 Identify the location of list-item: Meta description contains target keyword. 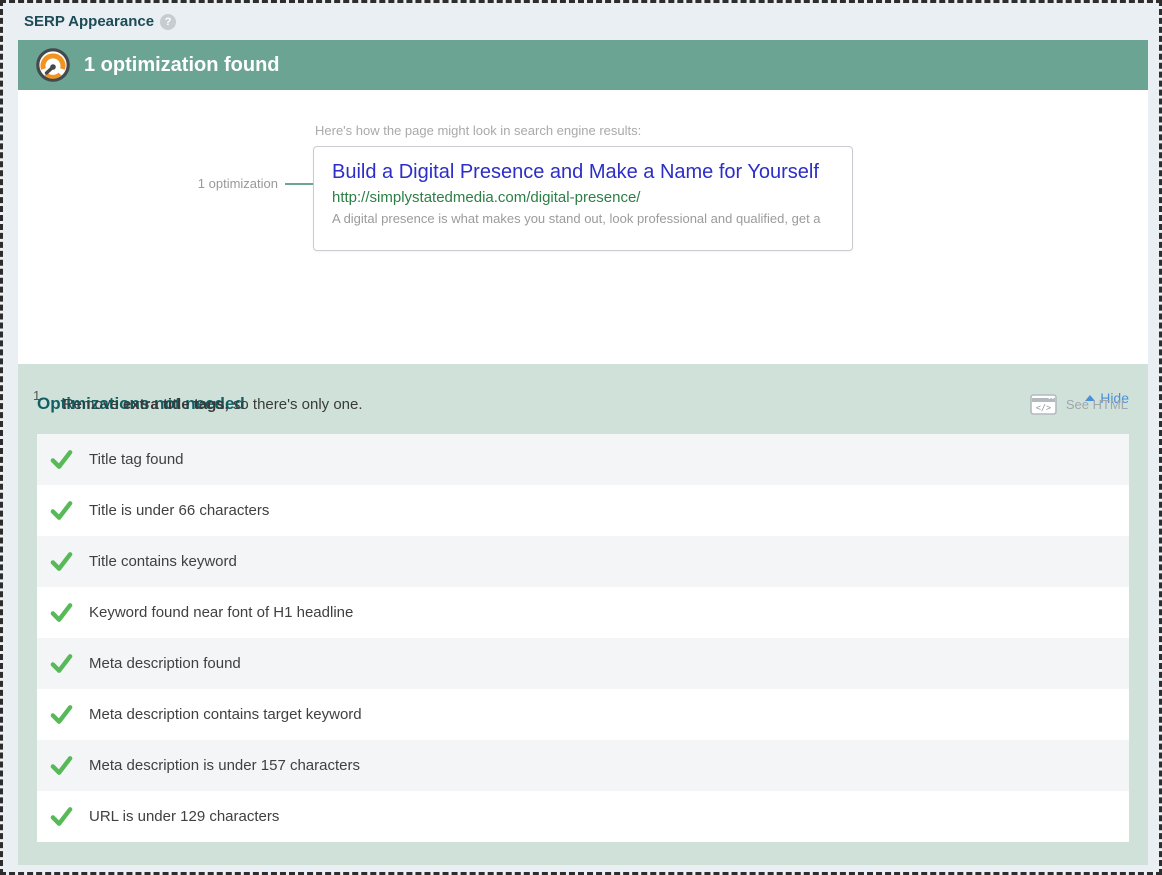
(583, 714).